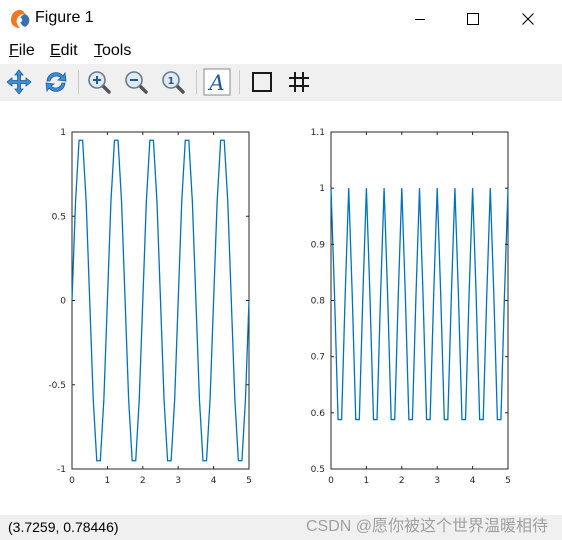 The width and height of the screenshot is (562, 540). I want to click on text-tool-glyph: A, so click(215, 83).